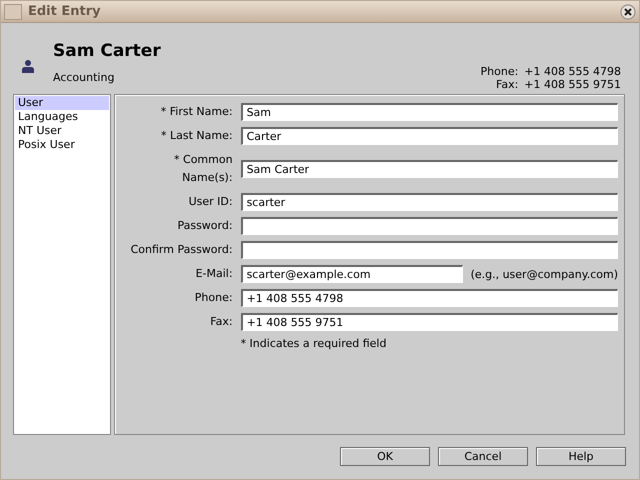 Image resolution: width=640 pixels, height=480 pixels. I want to click on category-item: Posix User, so click(62, 145).